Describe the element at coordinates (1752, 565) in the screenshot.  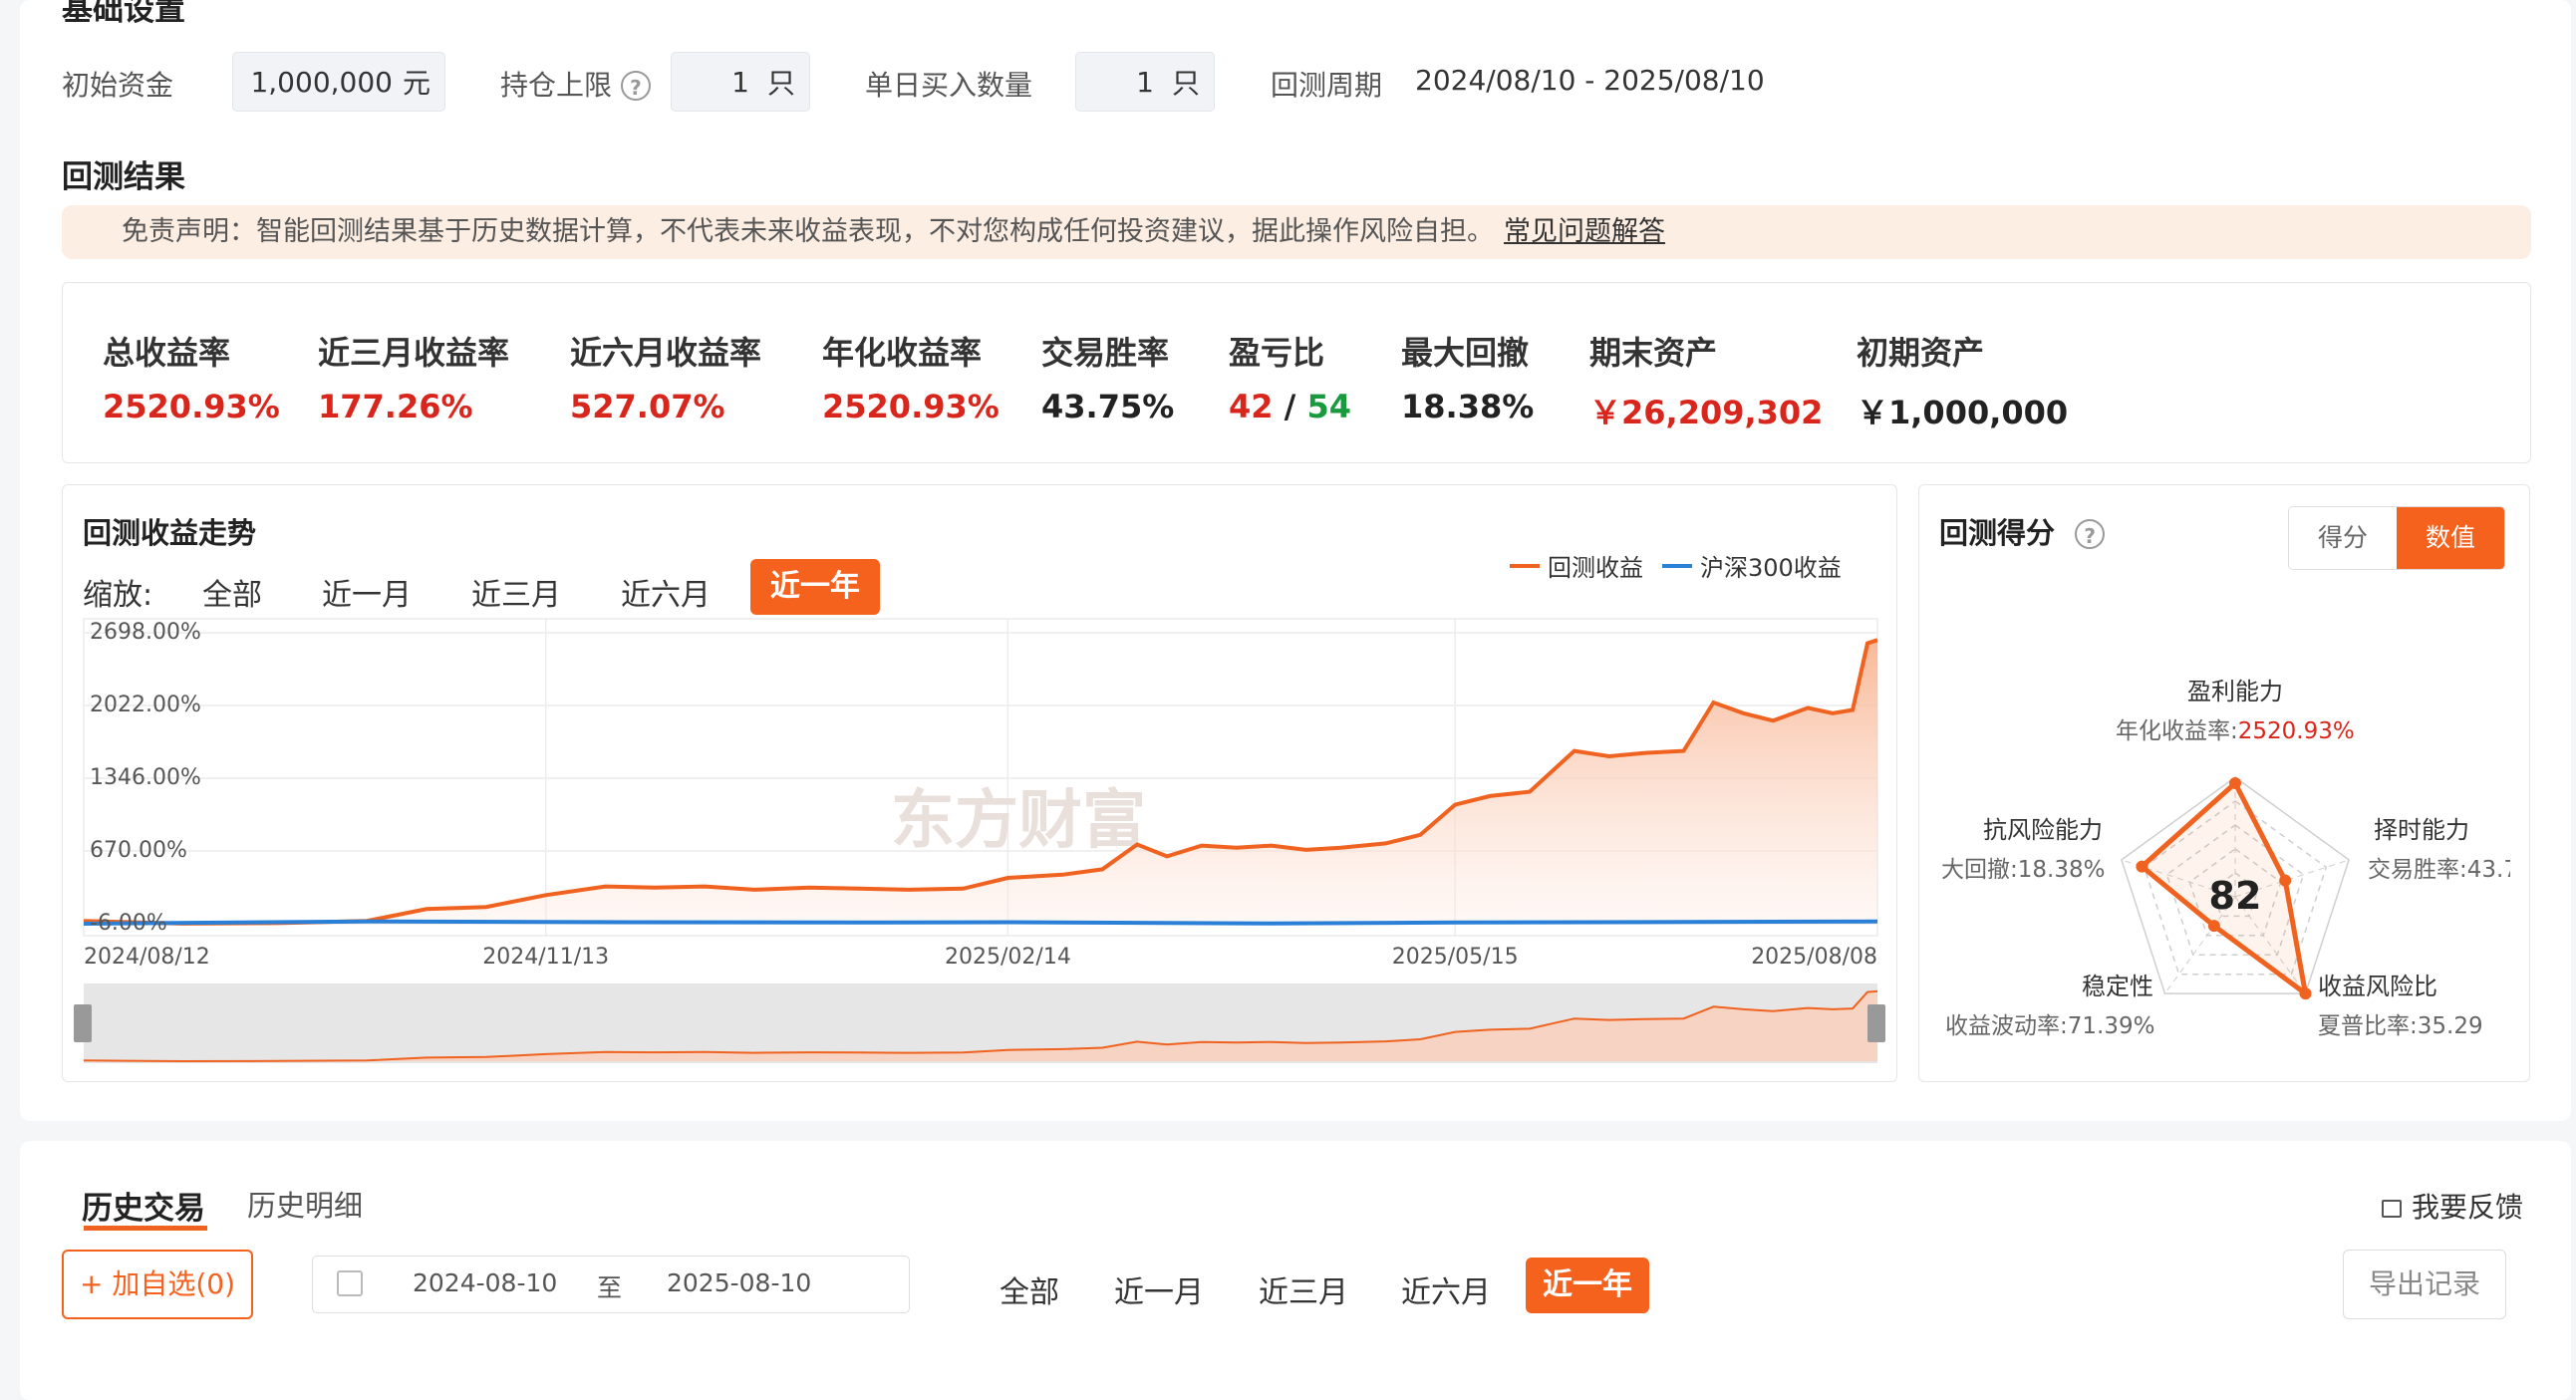
I see `legend-hs300: 沪深300收益` at that location.